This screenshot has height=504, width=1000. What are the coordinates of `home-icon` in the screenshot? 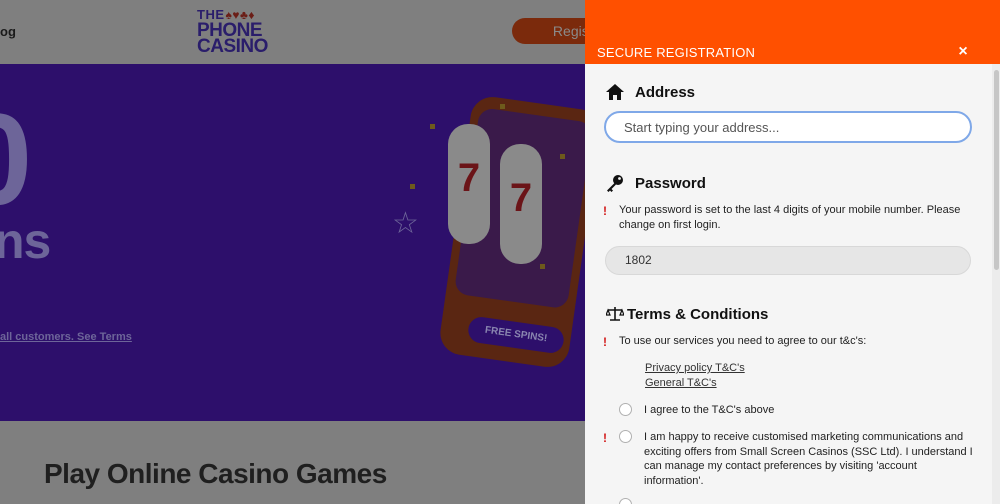 It's located at (615, 92).